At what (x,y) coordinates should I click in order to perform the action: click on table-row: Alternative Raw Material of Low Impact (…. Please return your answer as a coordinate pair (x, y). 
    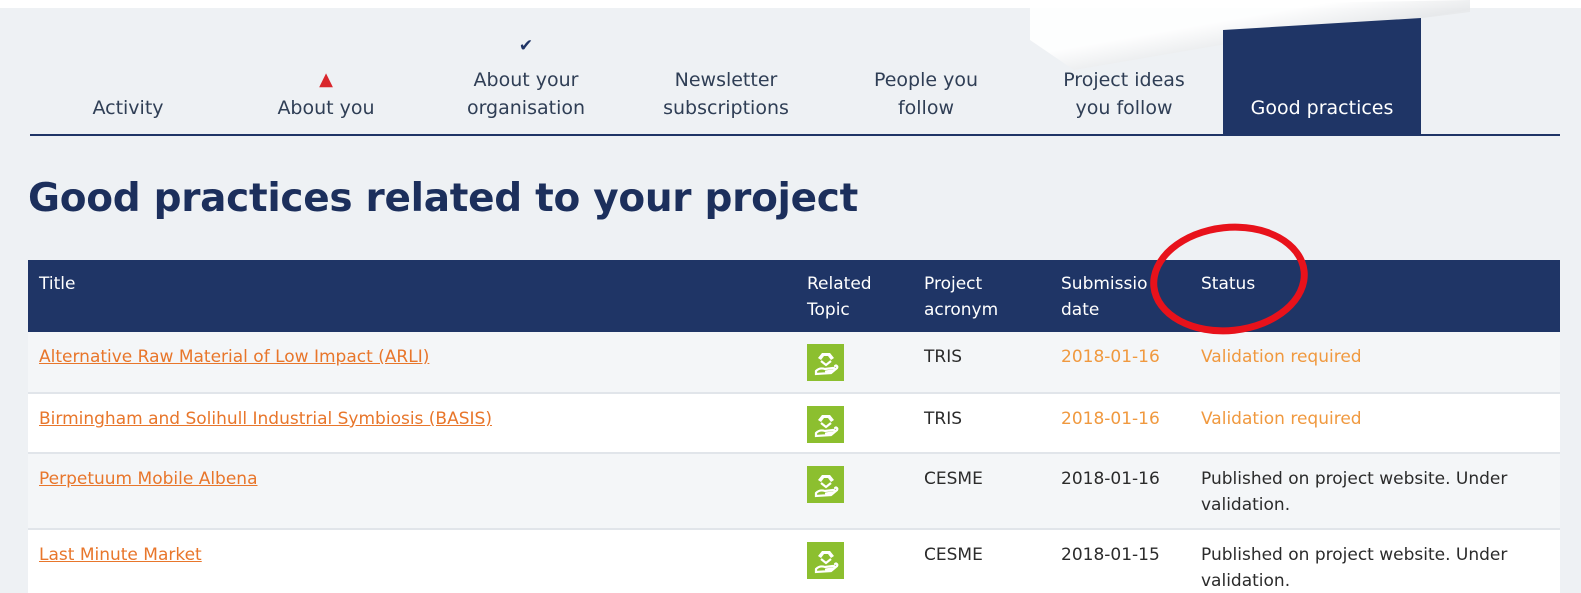
    Looking at the image, I should click on (794, 363).